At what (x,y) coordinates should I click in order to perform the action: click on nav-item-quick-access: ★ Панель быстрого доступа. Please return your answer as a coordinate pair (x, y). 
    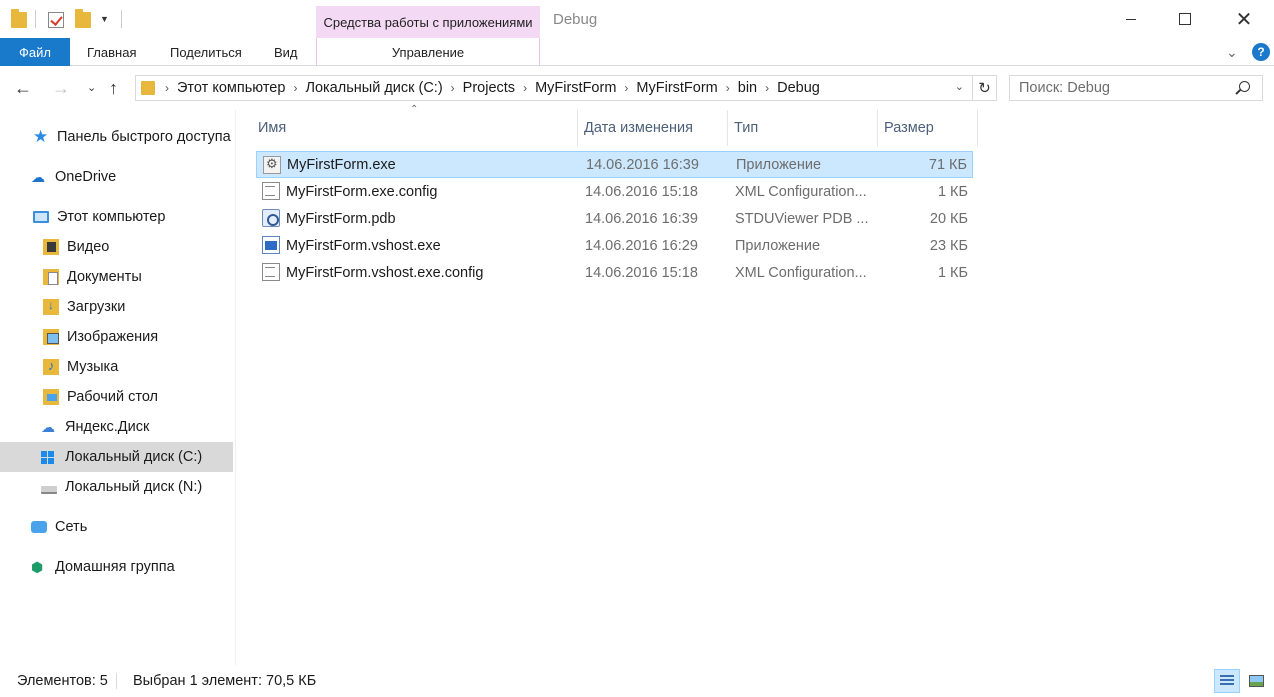
    Looking at the image, I should click on (116, 137).